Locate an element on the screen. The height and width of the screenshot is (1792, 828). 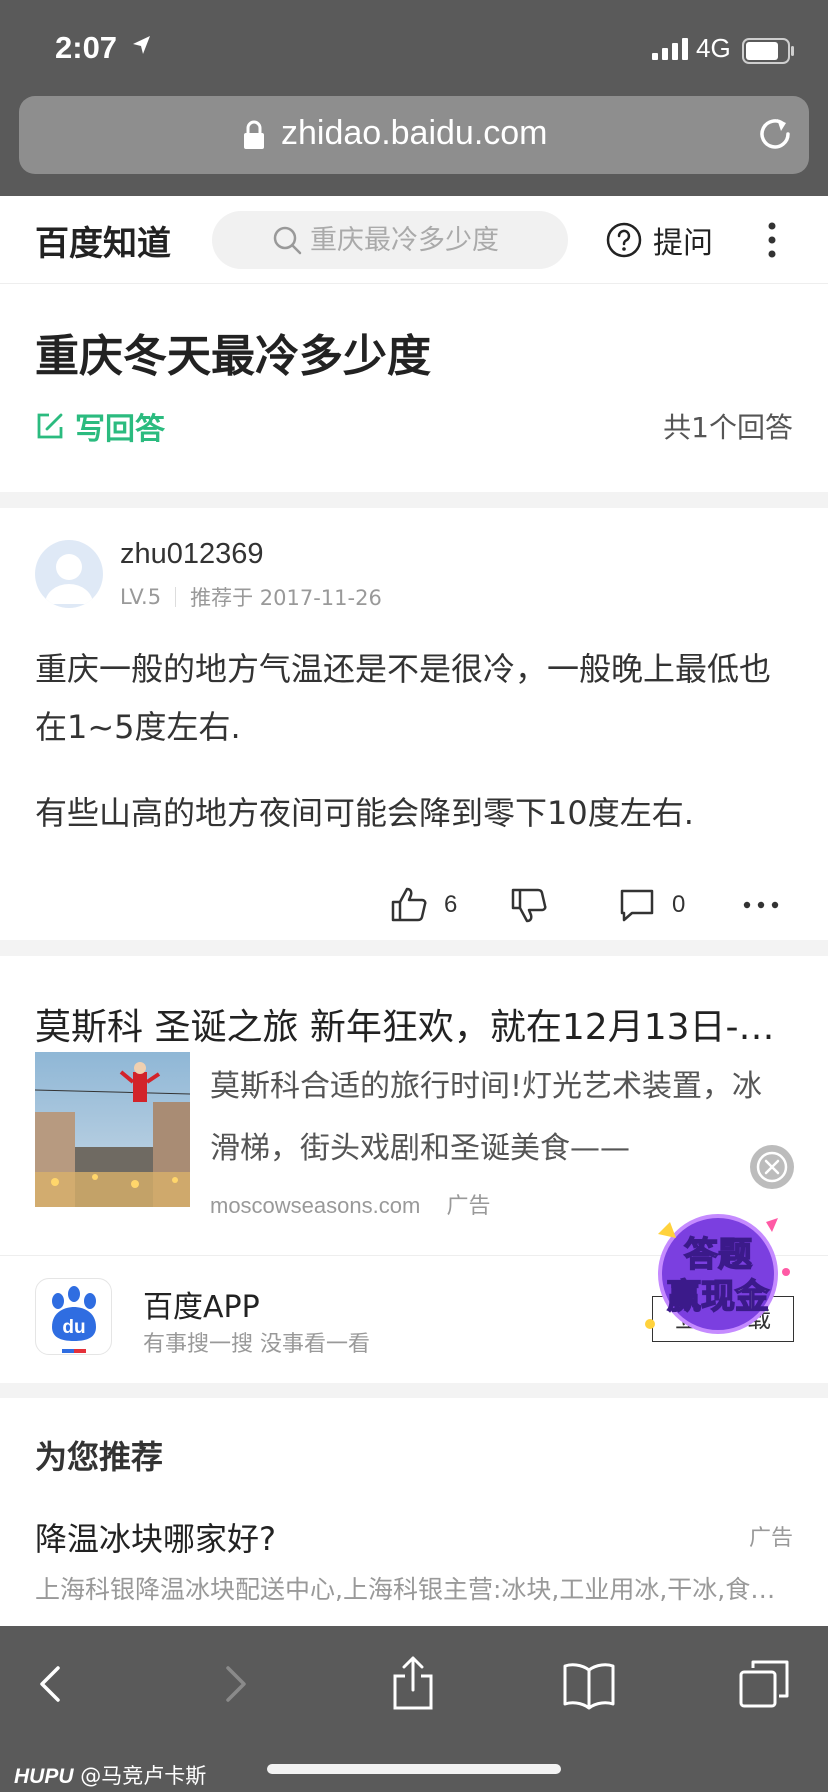
meta-divider is located at coordinates (176, 597).